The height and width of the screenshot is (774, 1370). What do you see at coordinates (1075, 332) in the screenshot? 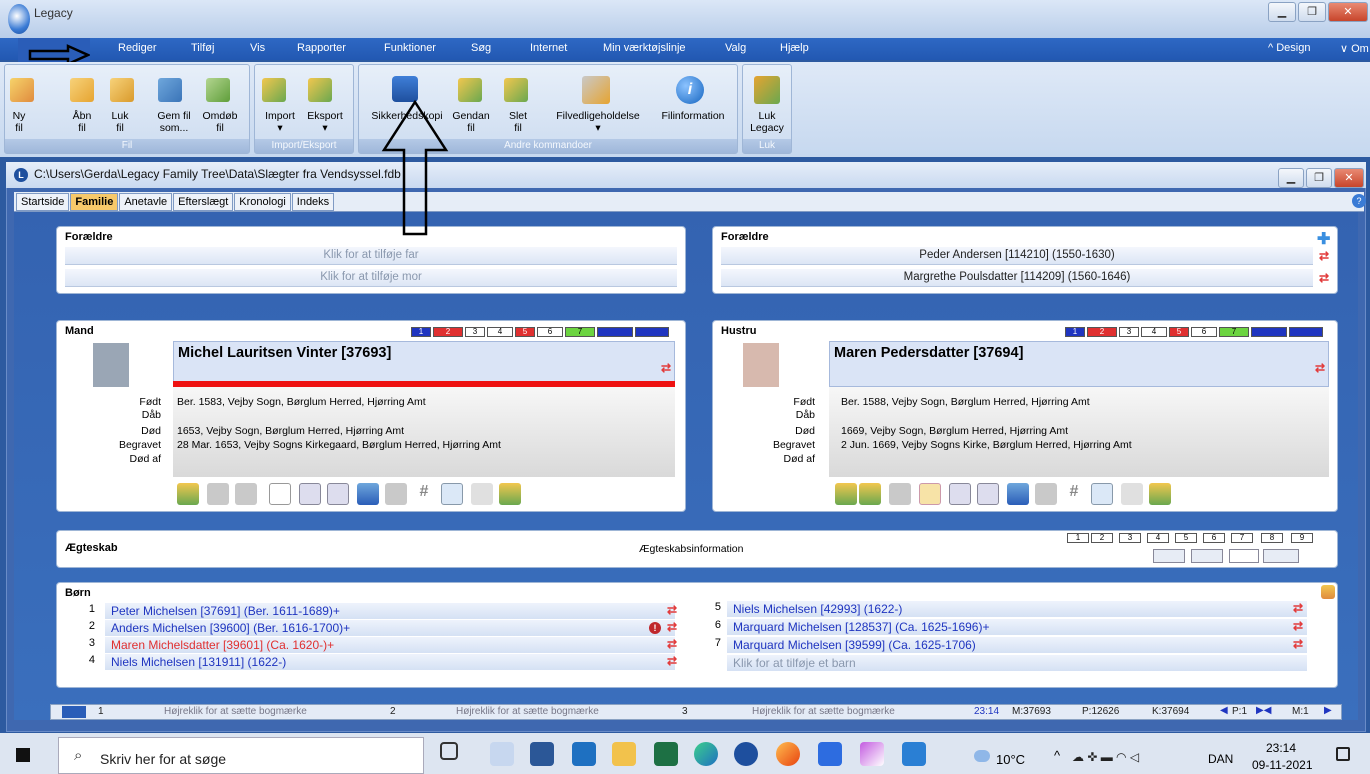
I see `wife-color-tag-1: 1` at bounding box center [1075, 332].